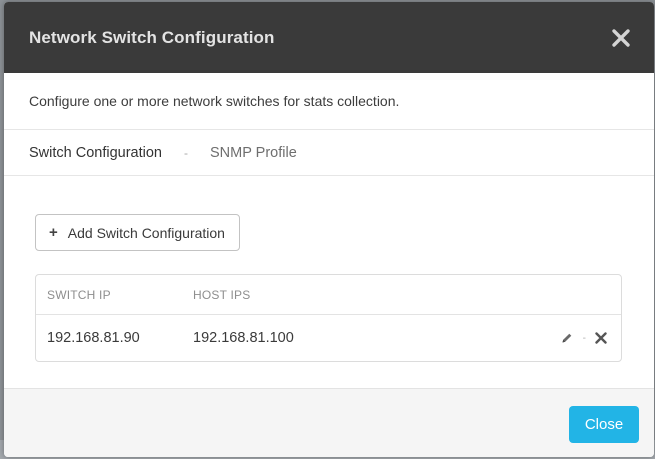 The image size is (655, 459). What do you see at coordinates (329, 422) in the screenshot?
I see `modal-footer: Close` at bounding box center [329, 422].